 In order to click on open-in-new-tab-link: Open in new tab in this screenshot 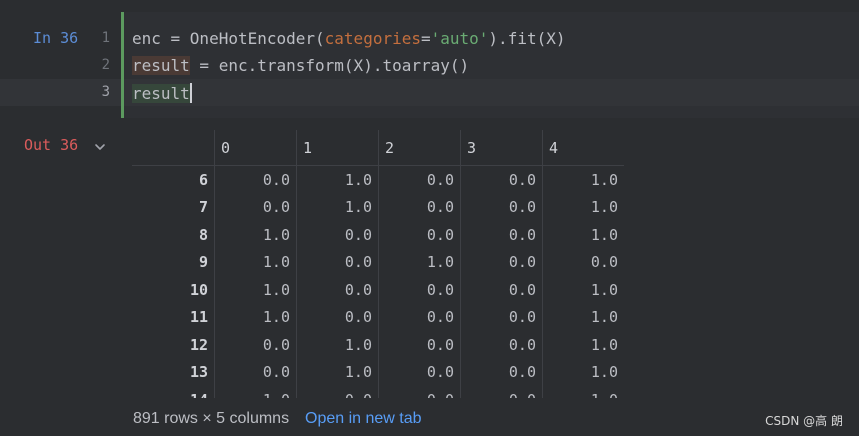, I will do `click(363, 419)`.